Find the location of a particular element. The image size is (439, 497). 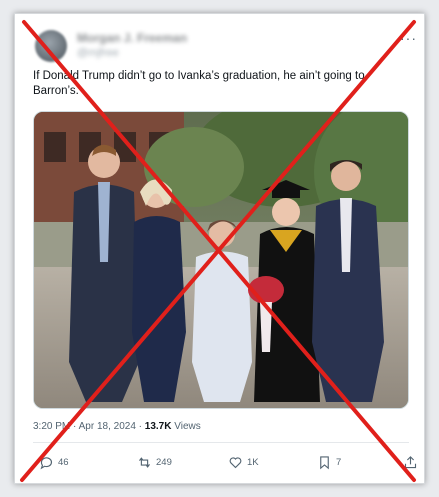

bookmark-icon is located at coordinates (324, 462).